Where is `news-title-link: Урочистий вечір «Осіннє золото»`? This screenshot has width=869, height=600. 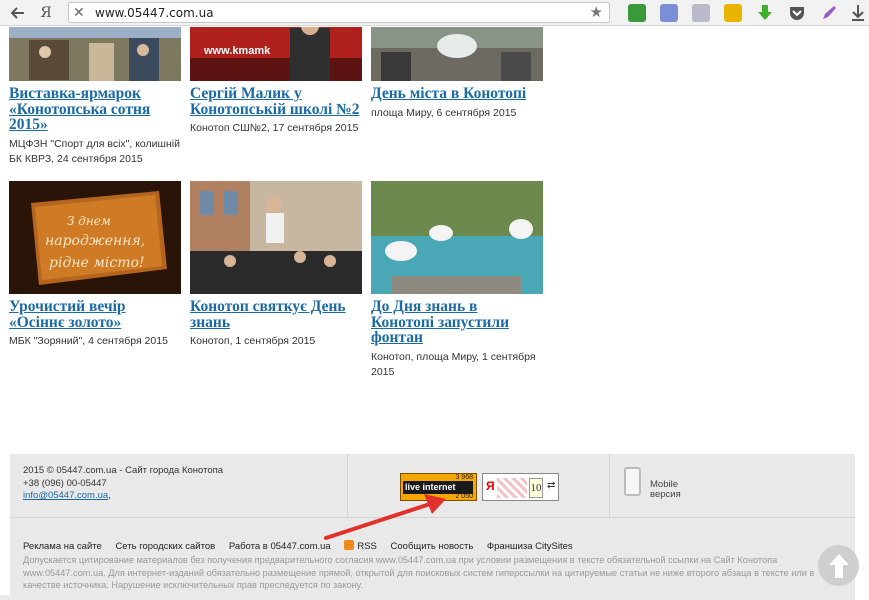 news-title-link: Урочистий вечір «Осіннє золото» is located at coordinates (95, 314).